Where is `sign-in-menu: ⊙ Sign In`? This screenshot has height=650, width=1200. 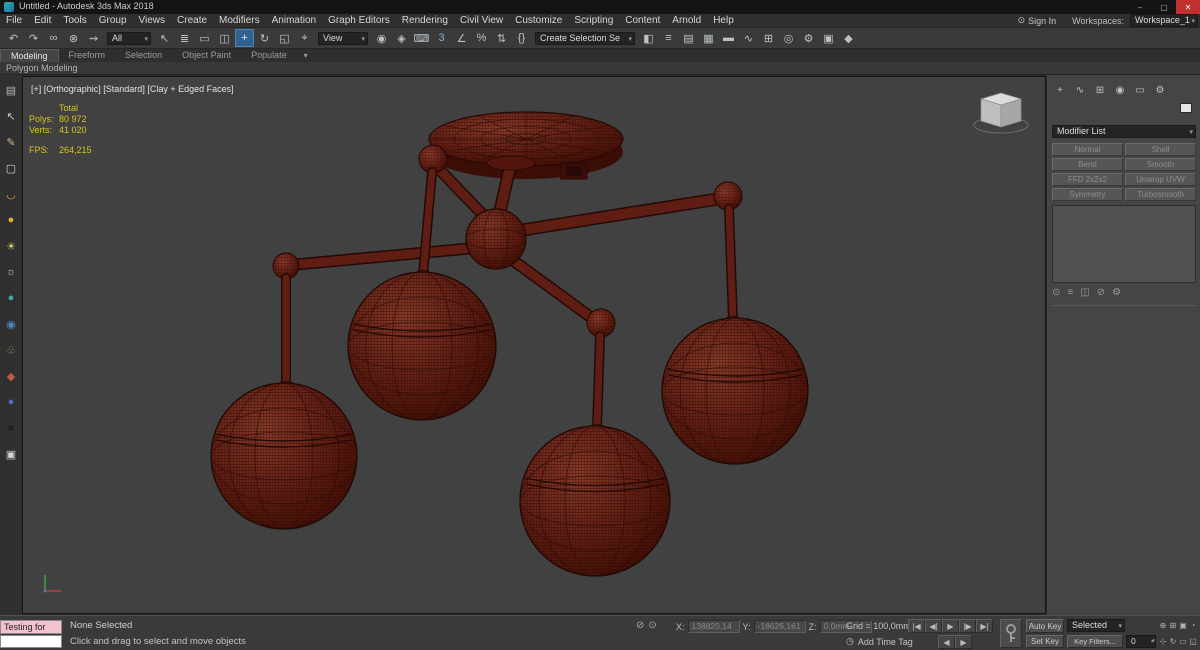 sign-in-menu: ⊙ Sign In is located at coordinates (1042, 20).